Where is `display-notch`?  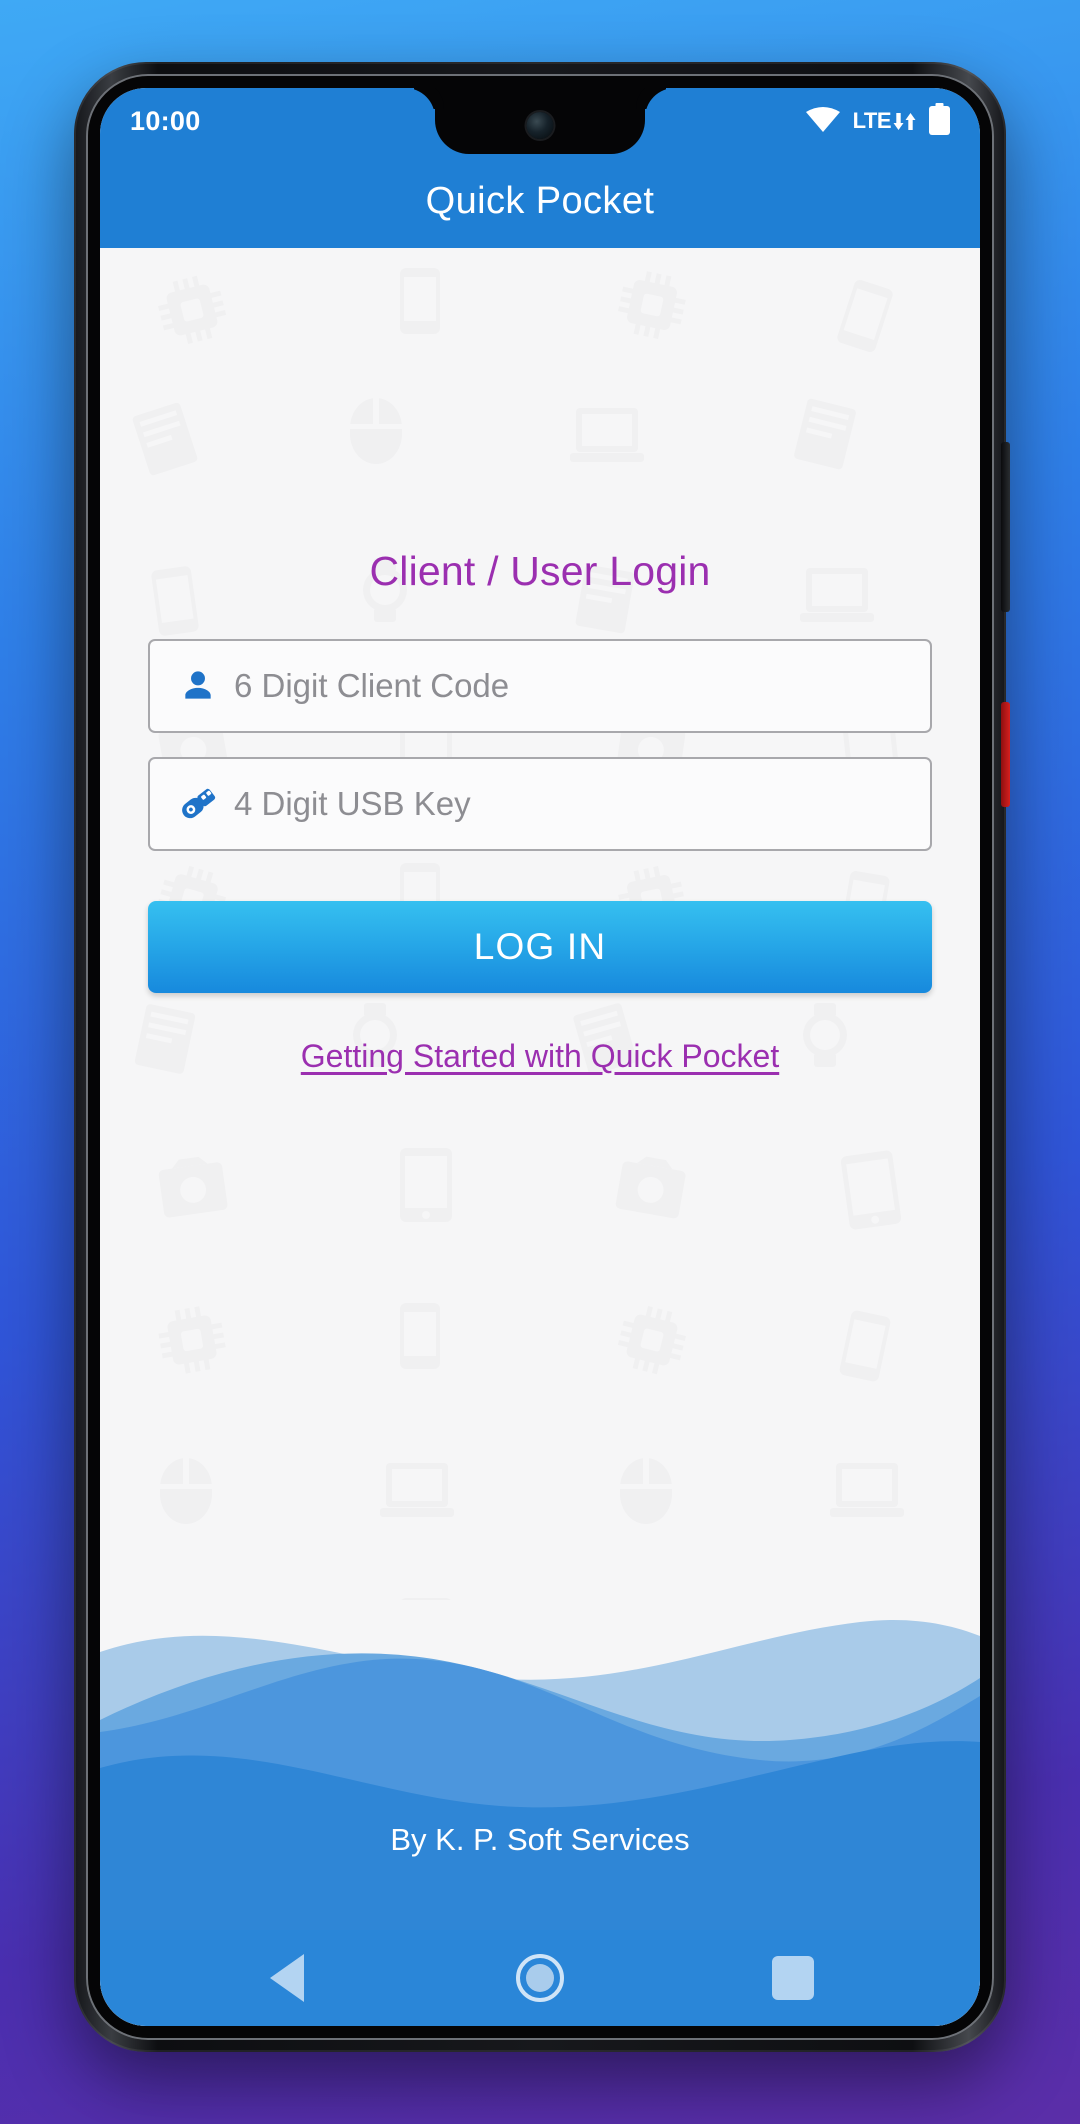 display-notch is located at coordinates (540, 121).